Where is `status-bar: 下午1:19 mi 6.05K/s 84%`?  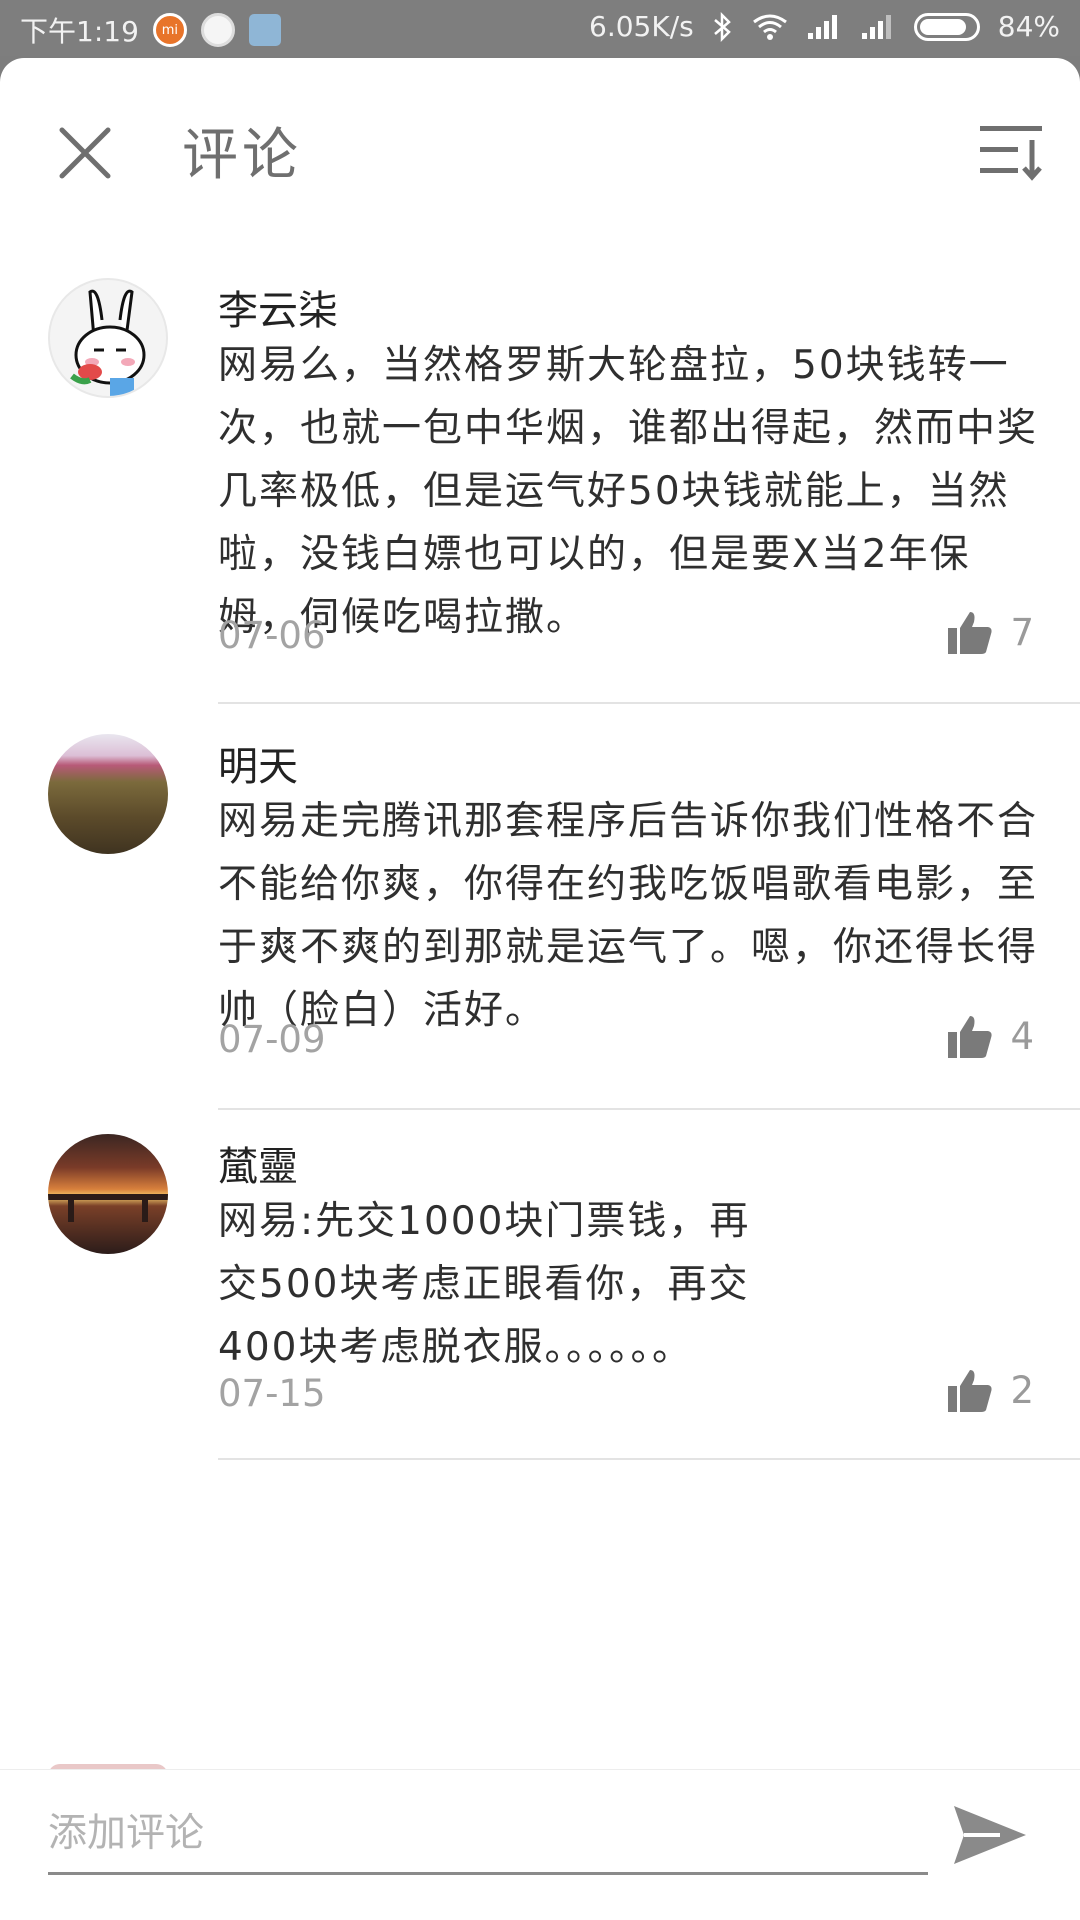 status-bar: 下午1:19 mi 6.05K/s 84% is located at coordinates (540, 28).